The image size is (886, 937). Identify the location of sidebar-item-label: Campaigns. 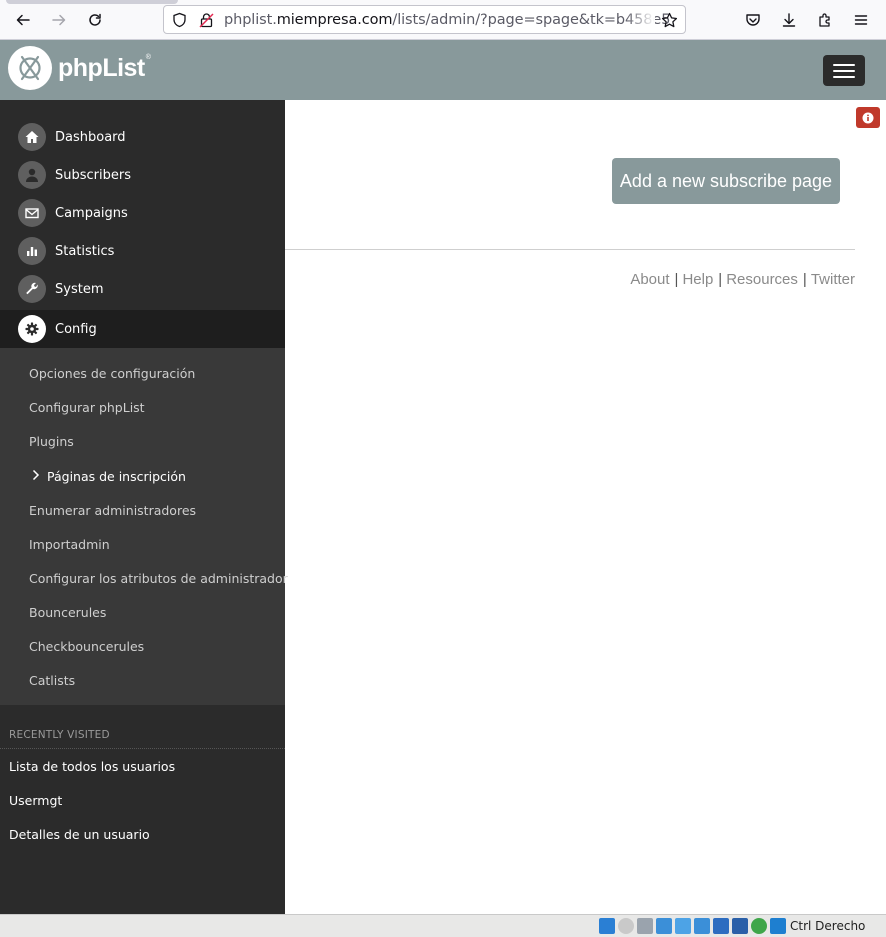
(91, 213).